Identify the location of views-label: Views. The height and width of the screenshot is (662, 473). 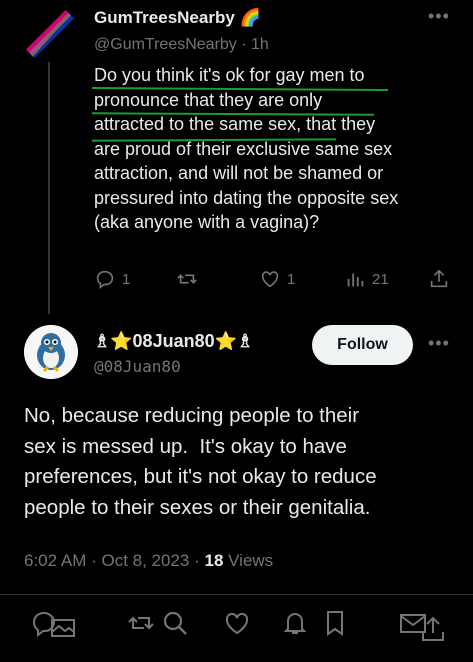
(251, 560).